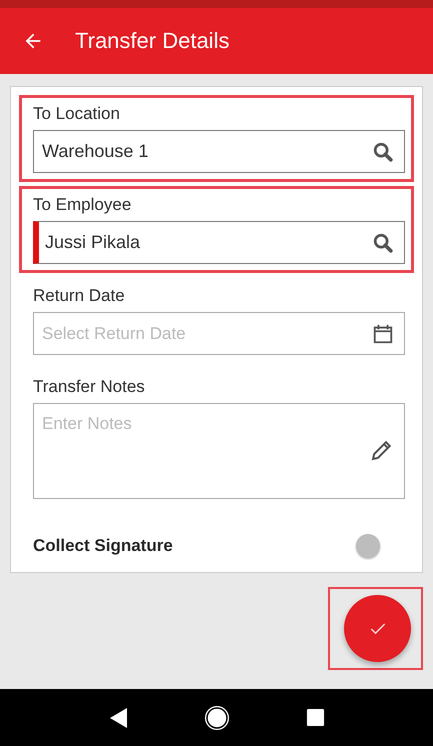  I want to click on field-label: Transfer Notes, so click(89, 387).